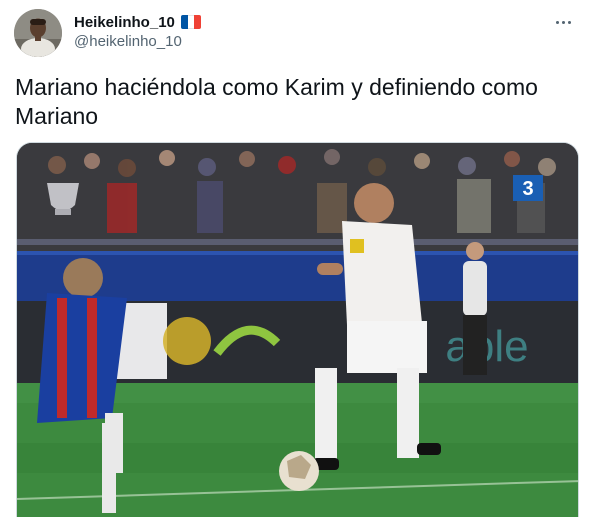 Image resolution: width=594 pixels, height=517 pixels. I want to click on avatar, so click(38, 33).